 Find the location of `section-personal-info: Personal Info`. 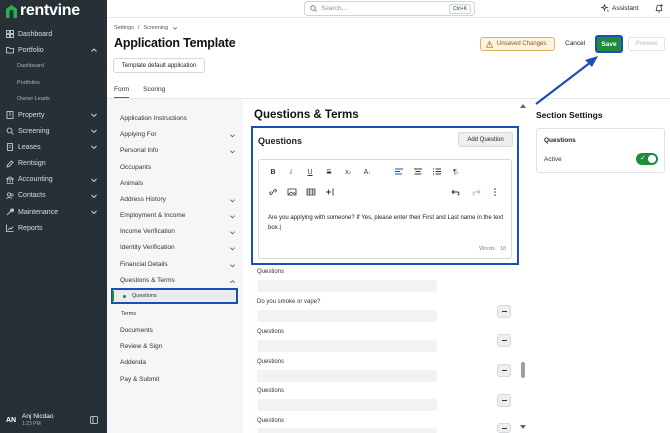

section-personal-info: Personal Info is located at coordinates (139, 150).